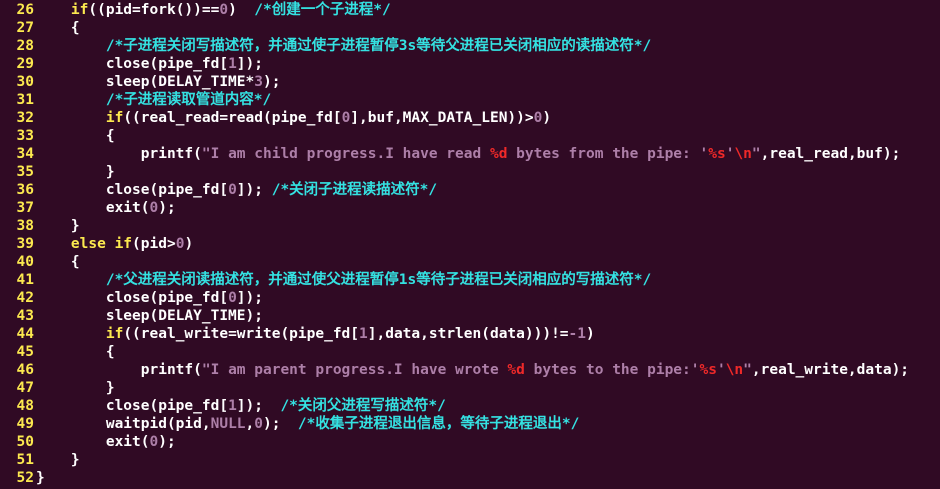  I want to click on code-line: 35 }, so click(470, 172).